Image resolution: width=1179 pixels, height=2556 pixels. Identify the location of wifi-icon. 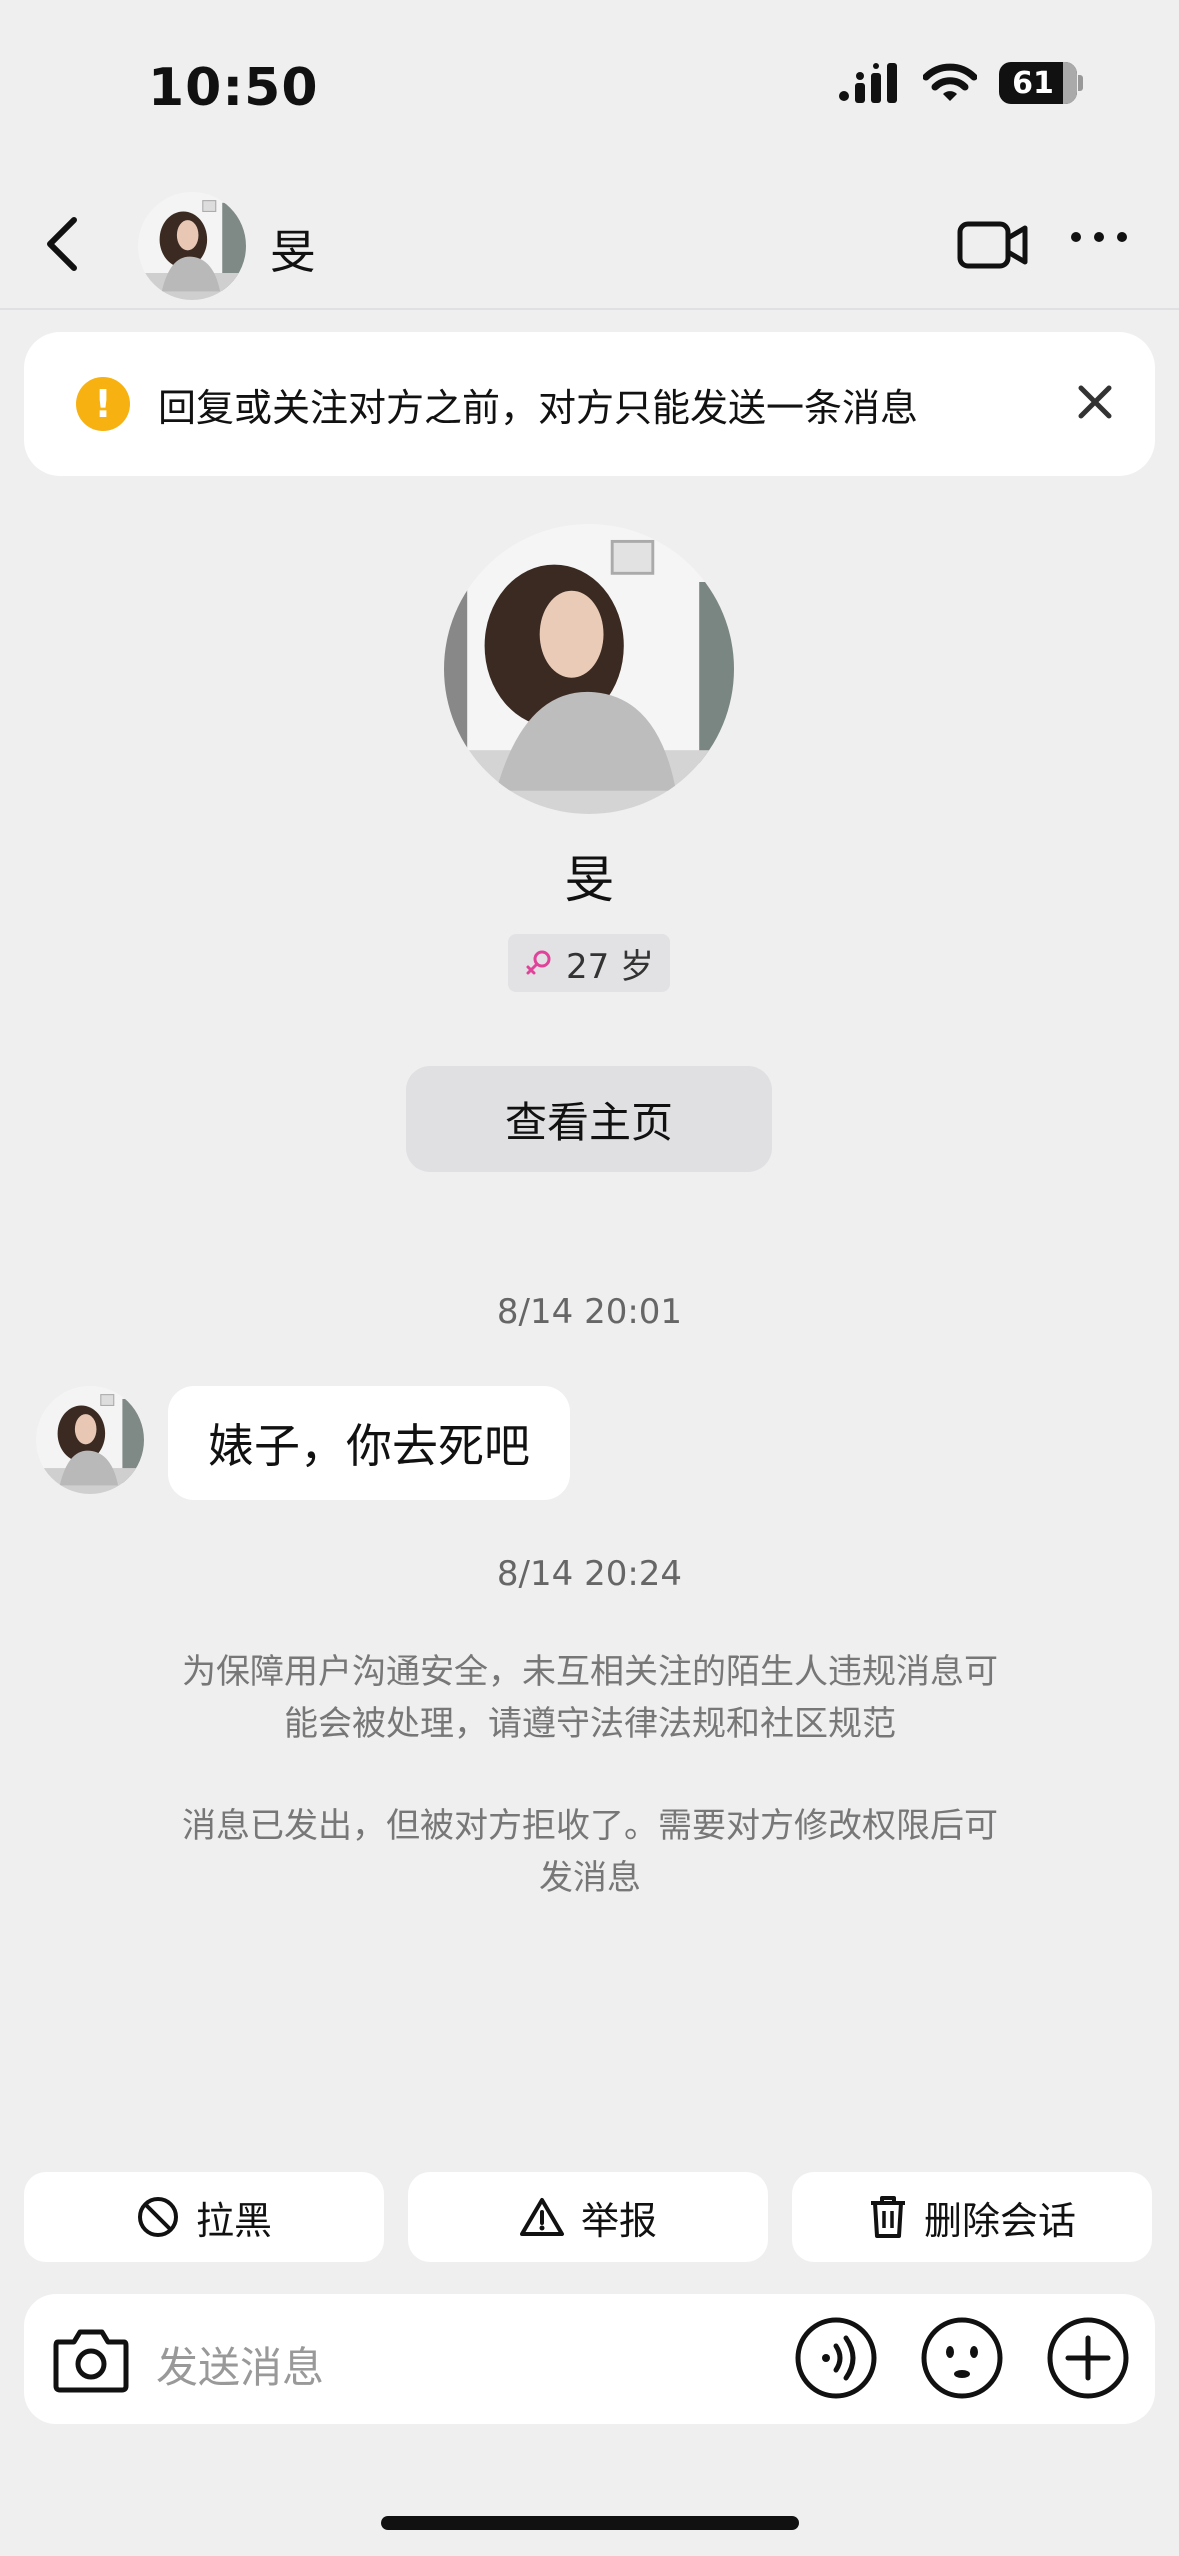
(950, 82).